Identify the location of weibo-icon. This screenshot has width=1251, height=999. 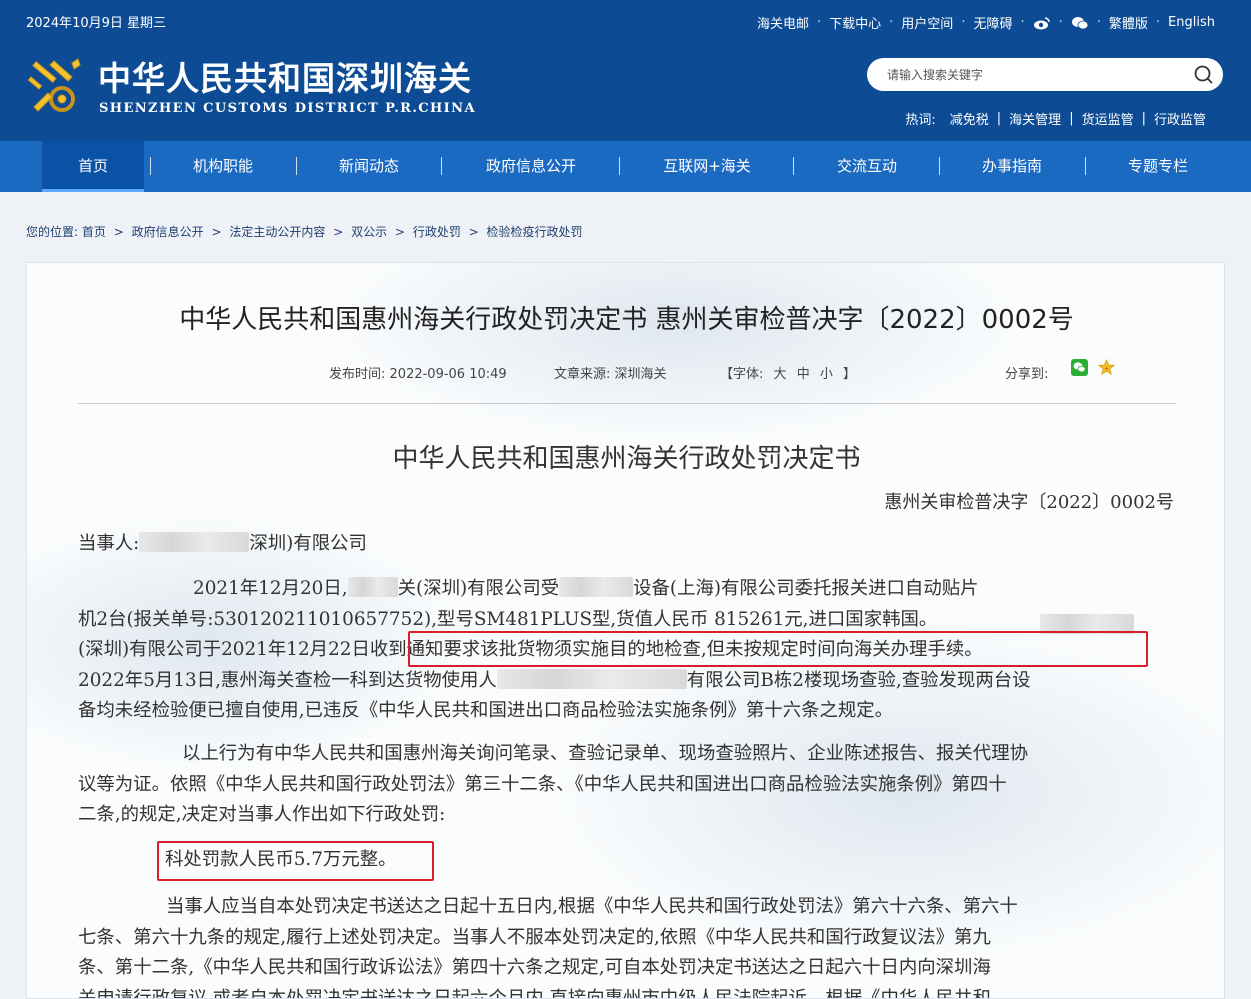
(1042, 23).